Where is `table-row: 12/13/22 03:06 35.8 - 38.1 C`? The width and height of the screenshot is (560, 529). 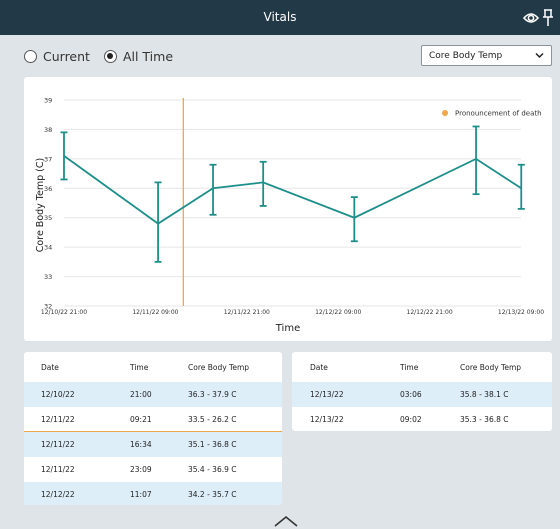 table-row: 12/13/22 03:06 35.8 - 38.1 C is located at coordinates (422, 394).